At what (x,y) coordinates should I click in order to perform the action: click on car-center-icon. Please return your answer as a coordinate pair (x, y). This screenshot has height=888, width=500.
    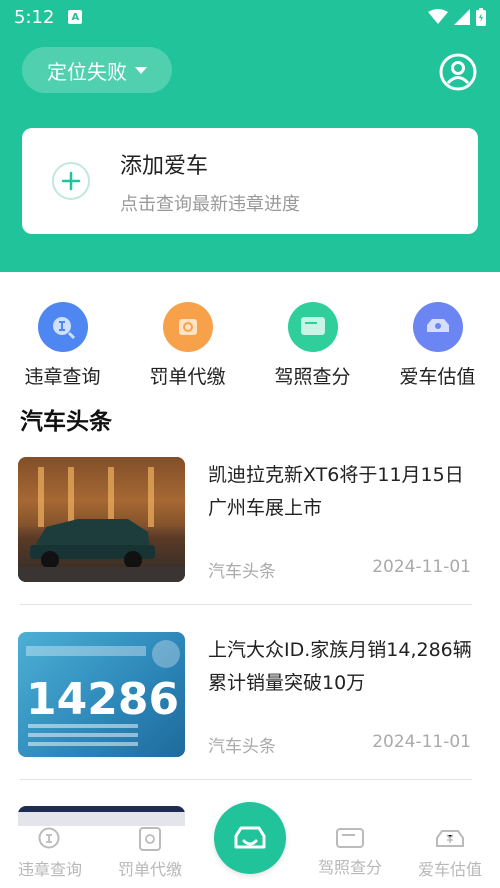
    Looking at the image, I should click on (250, 837).